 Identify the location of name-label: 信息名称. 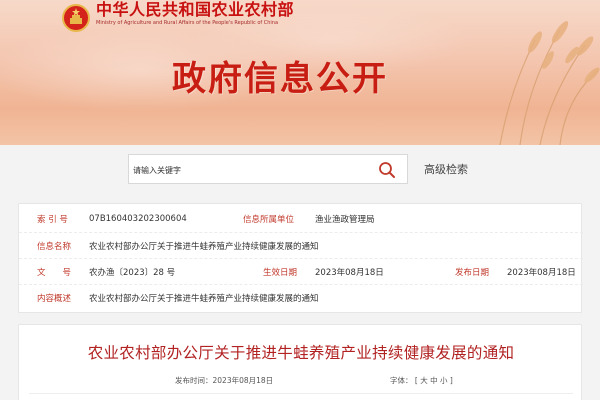
(54, 246).